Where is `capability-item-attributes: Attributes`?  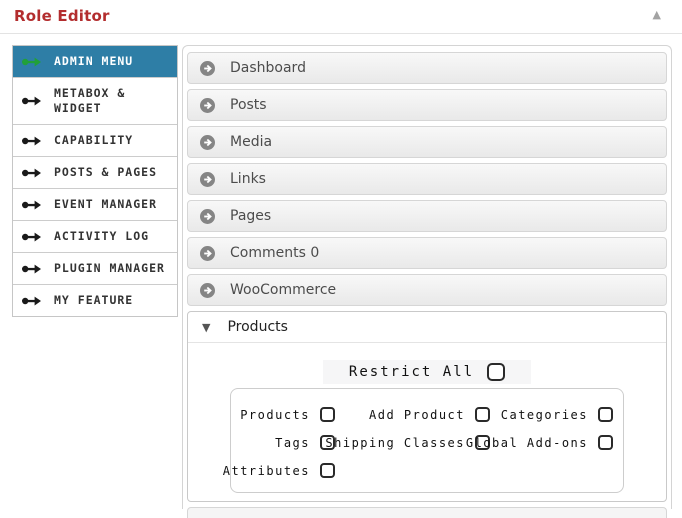
capability-item-attributes: Attributes is located at coordinates (279, 470).